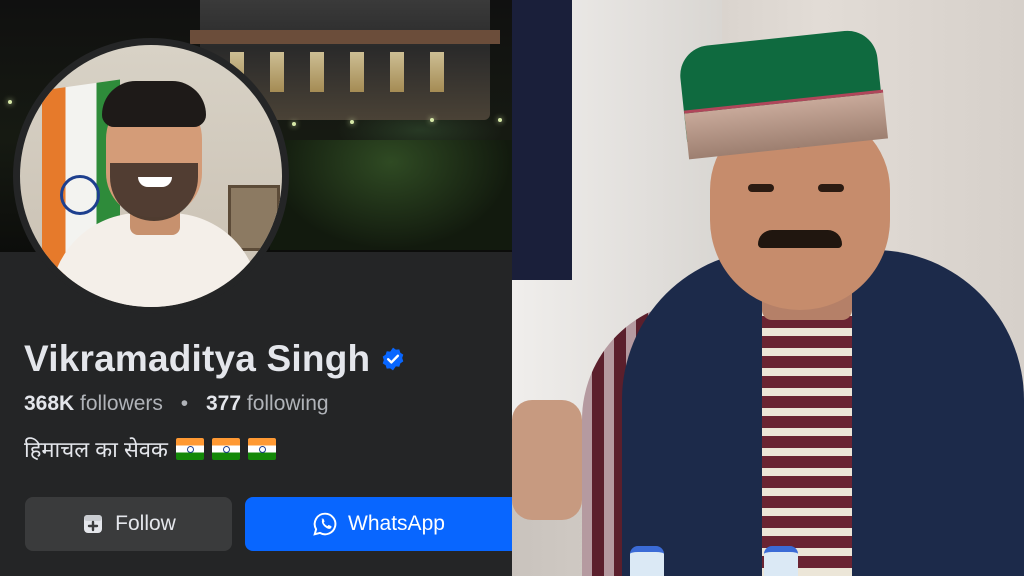 This screenshot has height=576, width=1024. I want to click on follow-stats: 368K followers • 377 following, so click(176, 404).